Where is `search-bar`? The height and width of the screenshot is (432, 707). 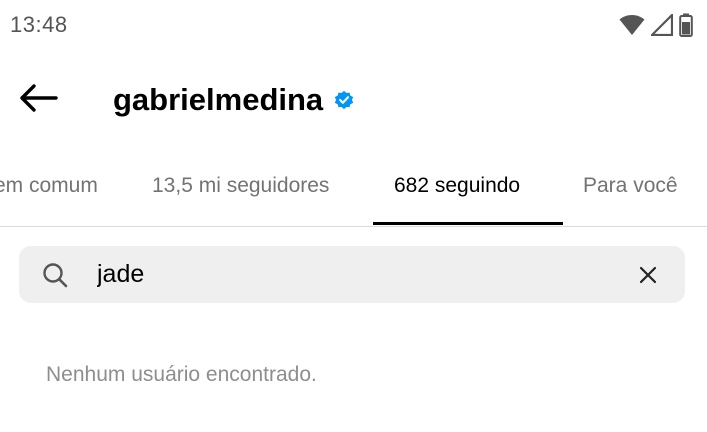 search-bar is located at coordinates (352, 274).